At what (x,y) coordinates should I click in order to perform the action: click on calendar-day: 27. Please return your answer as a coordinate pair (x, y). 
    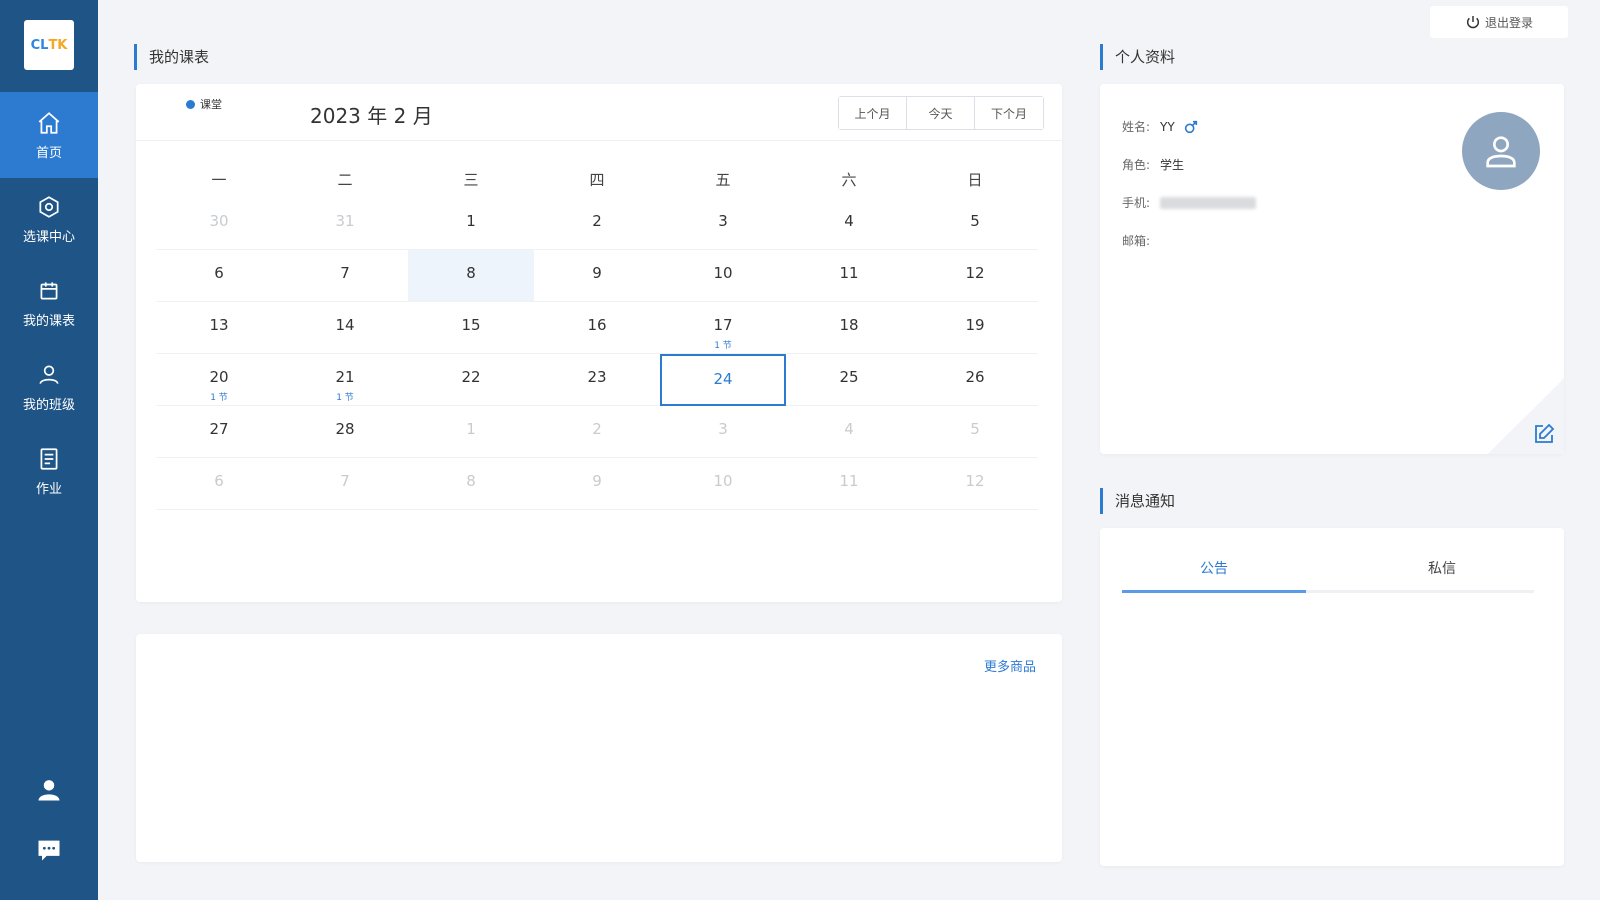
    Looking at the image, I should click on (219, 432).